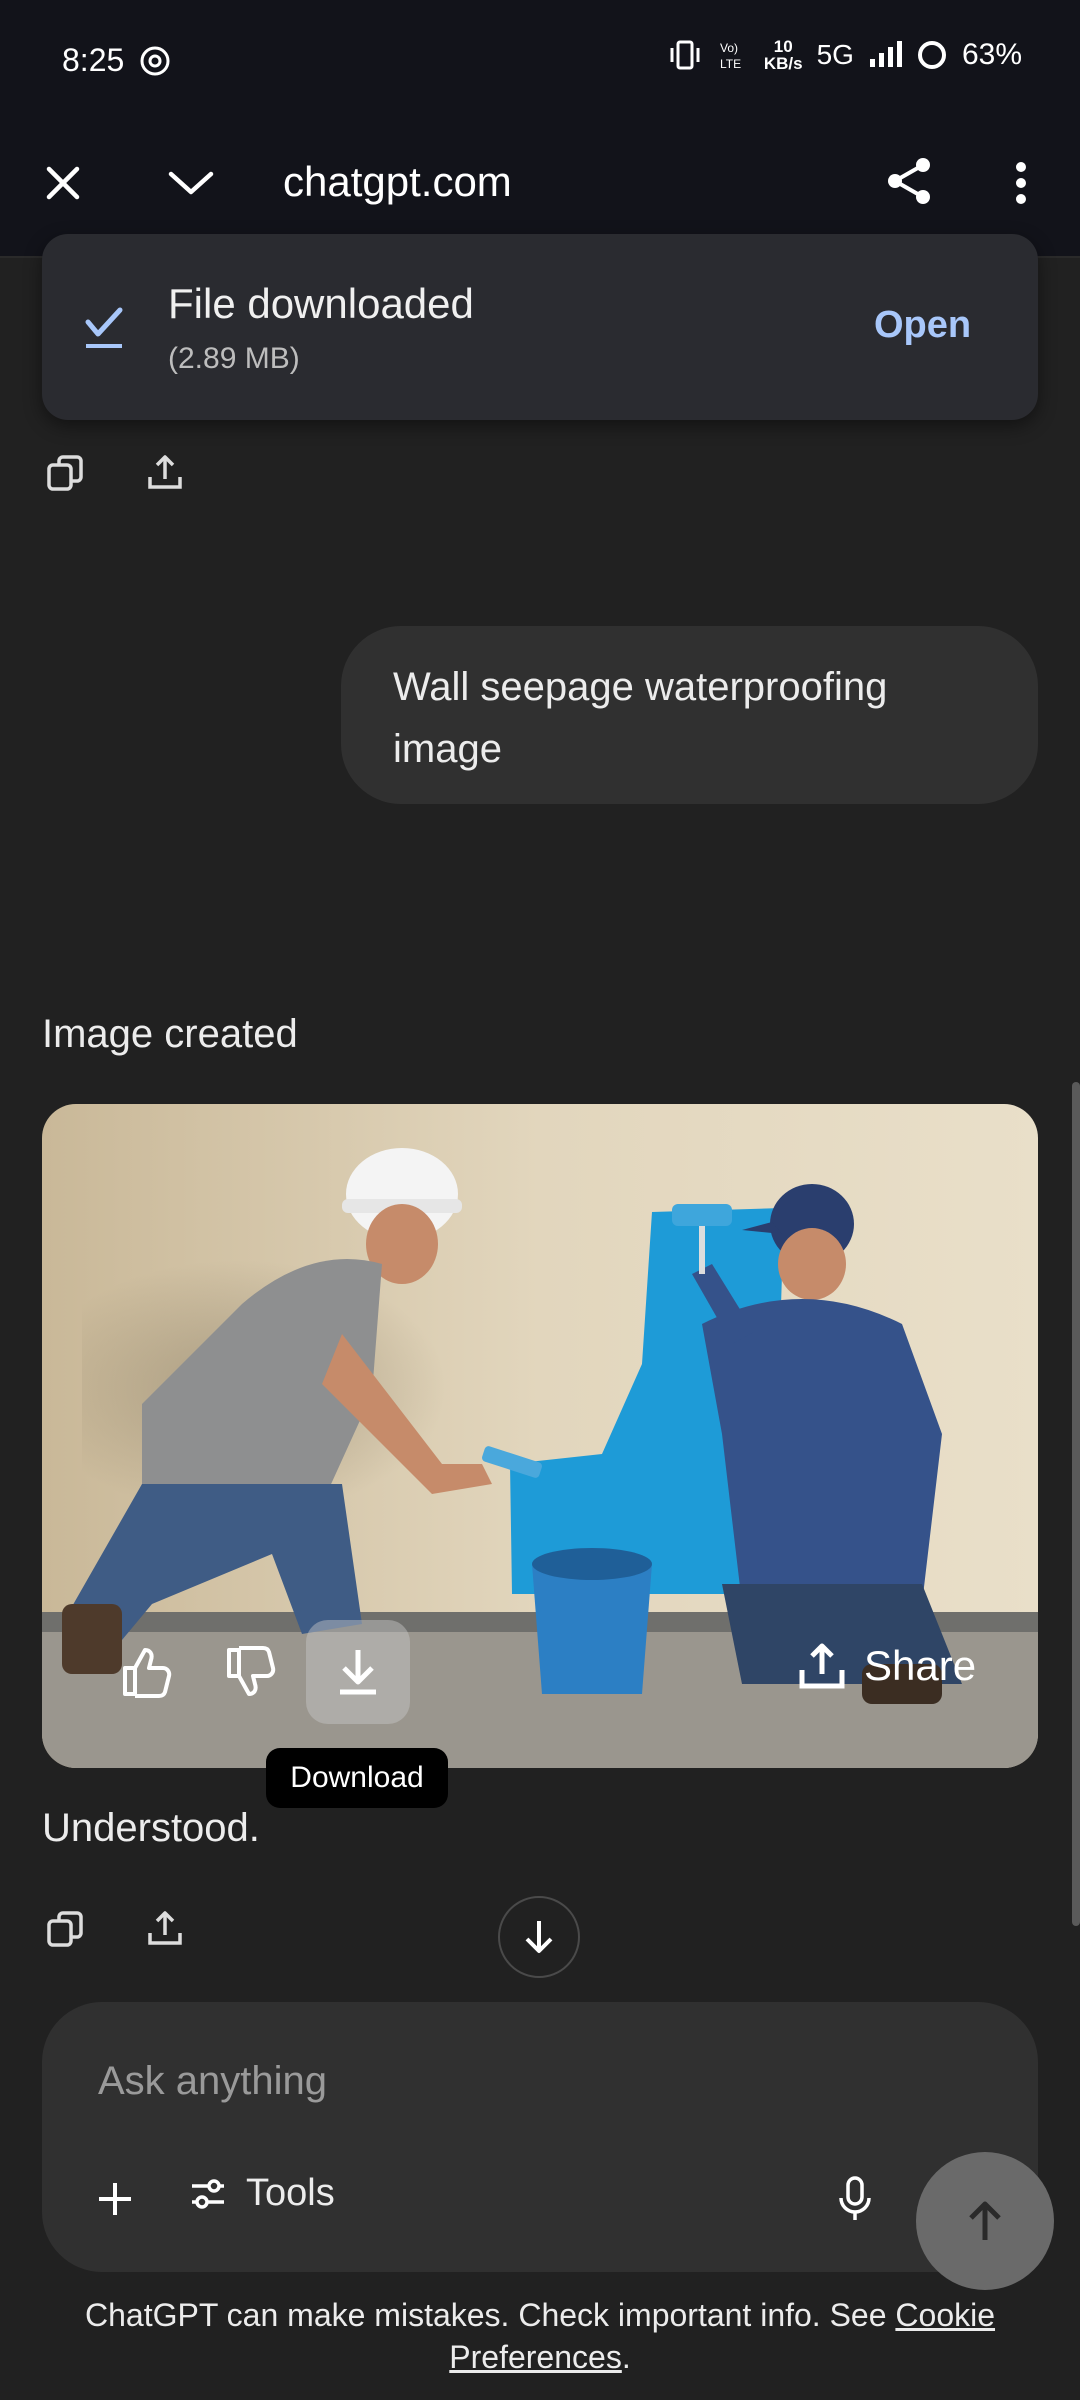 Image resolution: width=1080 pixels, height=2400 pixels. I want to click on status-icons: Vo) LTE 10 KB/s 5G 63%, so click(845, 55).